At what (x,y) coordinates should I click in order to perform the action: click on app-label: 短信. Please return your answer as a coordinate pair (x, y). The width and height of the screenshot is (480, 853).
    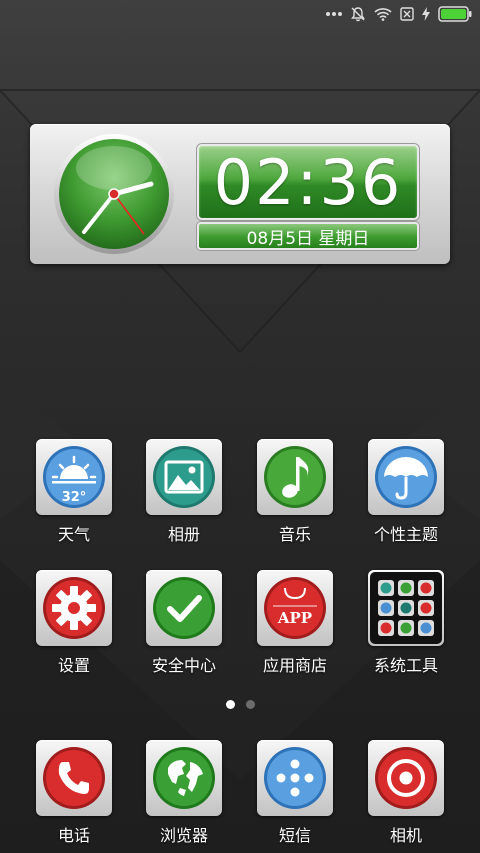
    Looking at the image, I should click on (294, 835).